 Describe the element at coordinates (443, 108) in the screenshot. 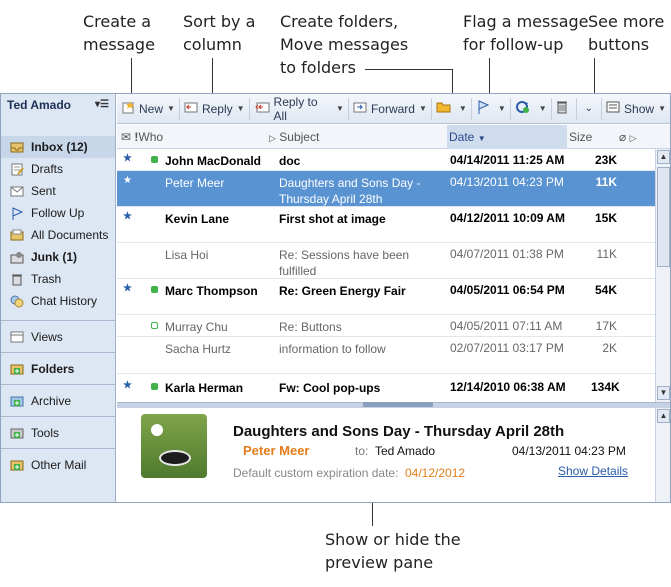

I see `folder-icon` at that location.